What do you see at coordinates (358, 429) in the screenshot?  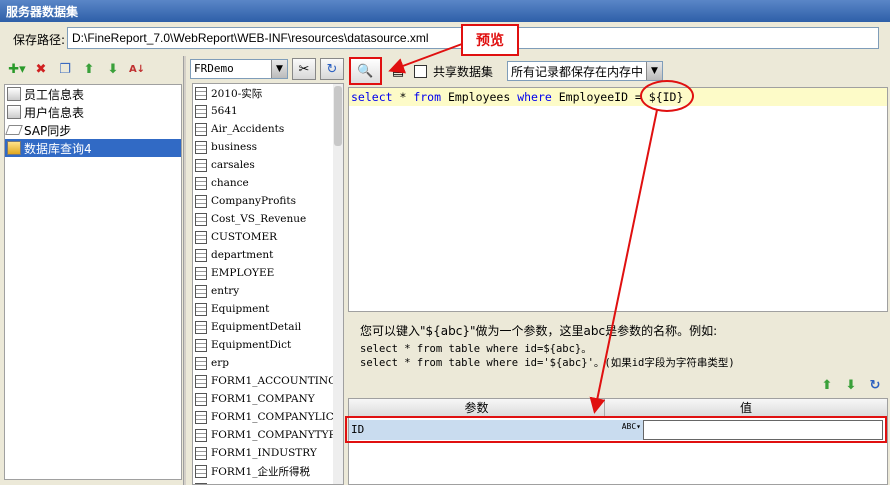 I see `param-name: ID` at bounding box center [358, 429].